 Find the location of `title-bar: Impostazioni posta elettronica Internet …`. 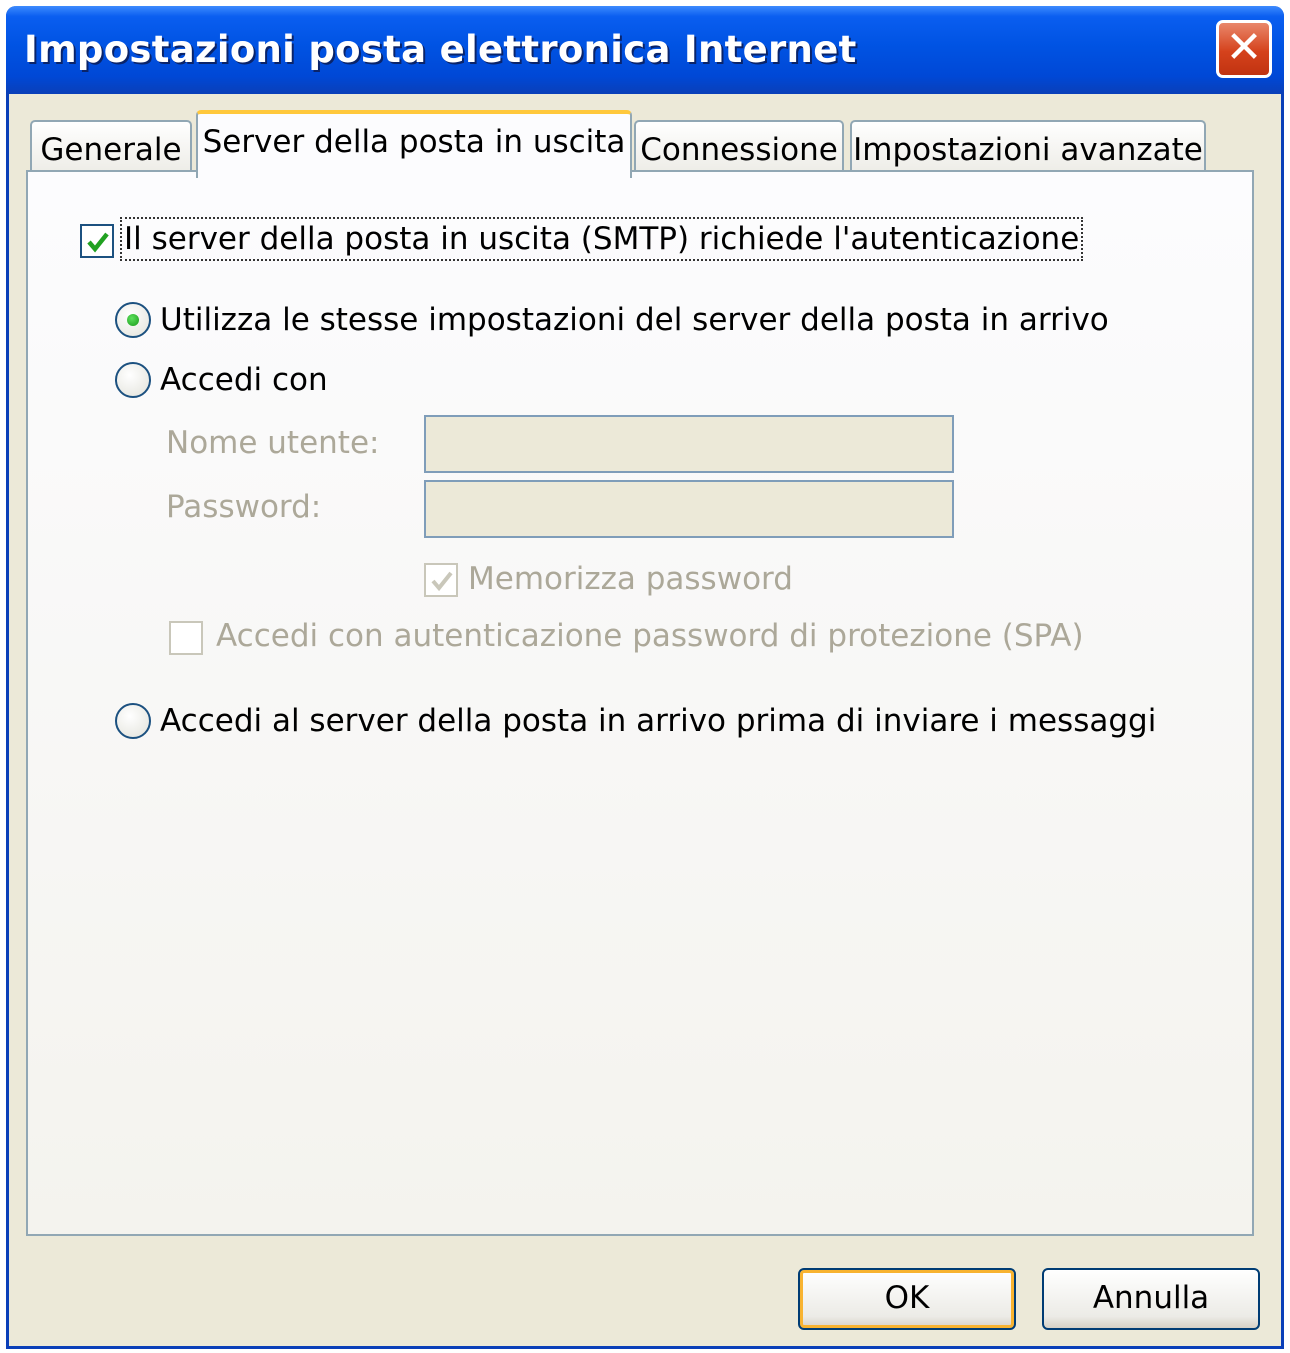

title-bar: Impostazioni posta elettronica Internet … is located at coordinates (645, 50).